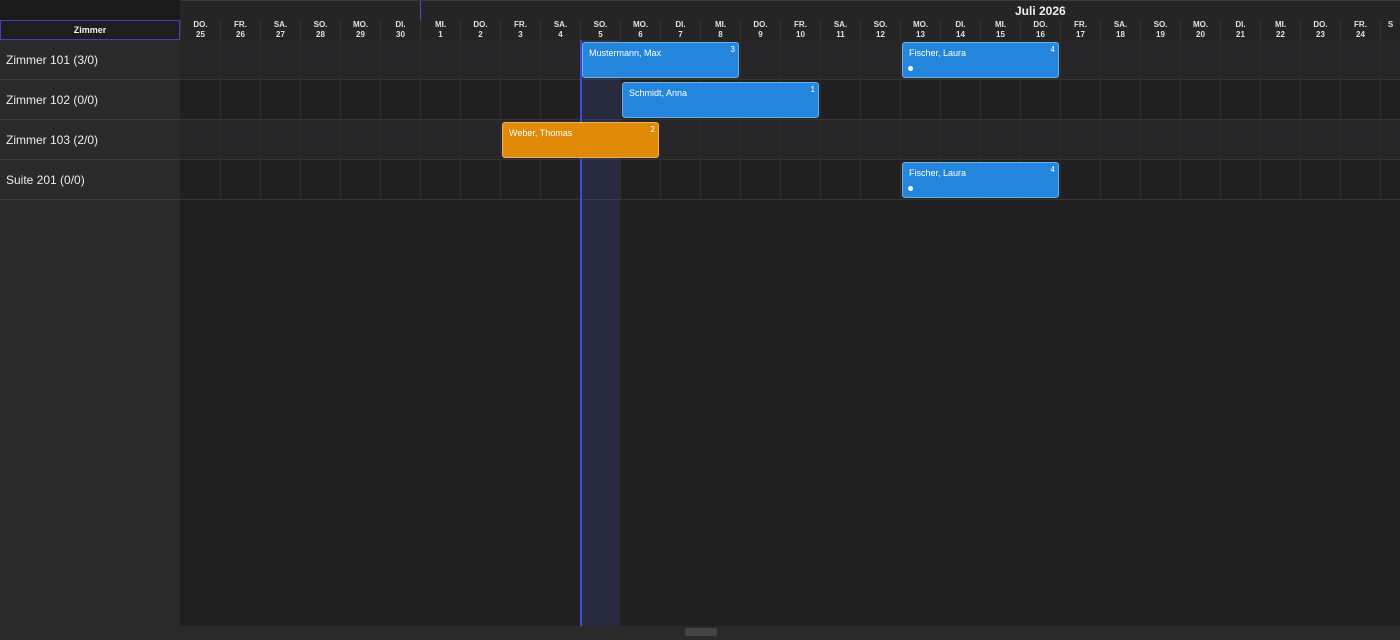 The width and height of the screenshot is (1400, 640). What do you see at coordinates (960, 30) in the screenshot?
I see `day-header: DI. 14` at bounding box center [960, 30].